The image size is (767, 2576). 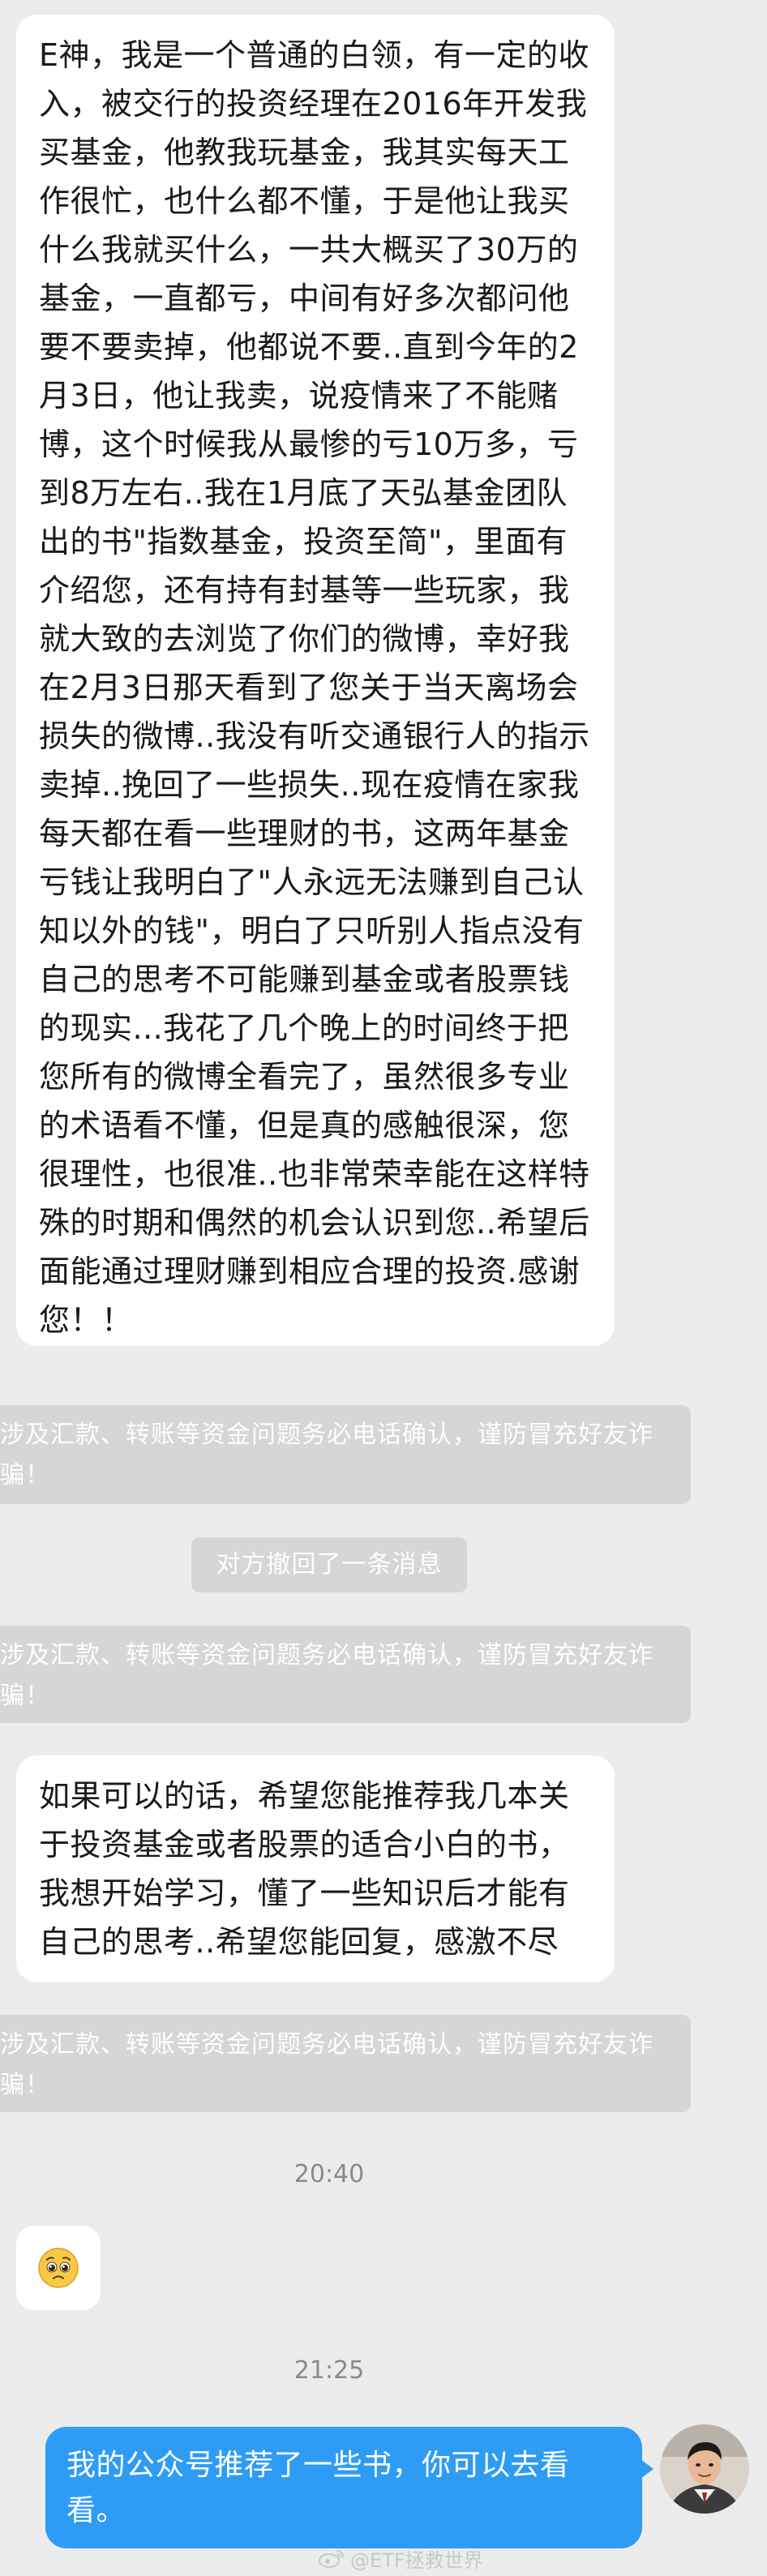 I want to click on watermark: @ETF拯救世界, so click(x=400, y=2558).